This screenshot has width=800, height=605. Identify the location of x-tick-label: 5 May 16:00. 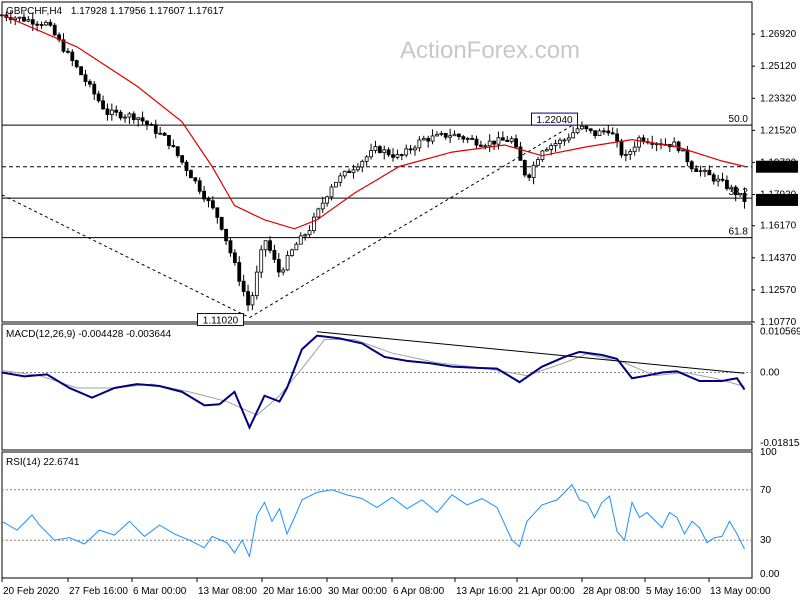
(673, 591).